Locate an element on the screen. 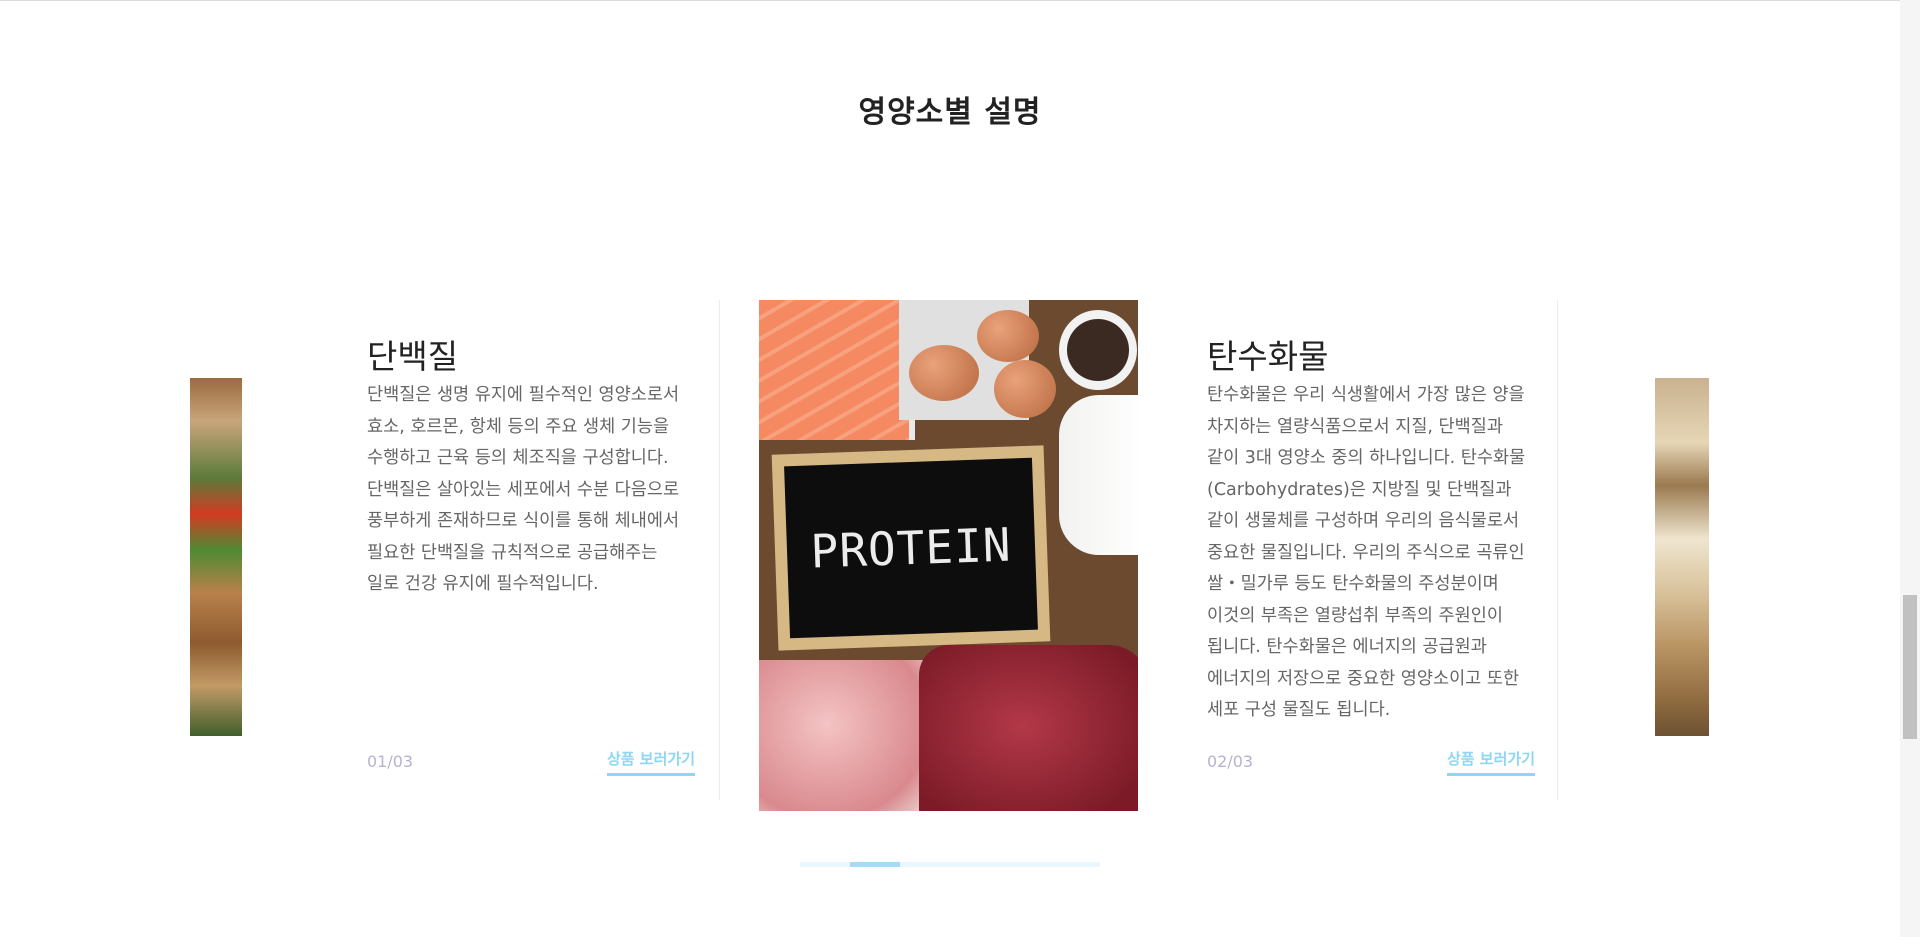 This screenshot has height=937, width=1920. protein-sign: PROTEIN is located at coordinates (911, 548).